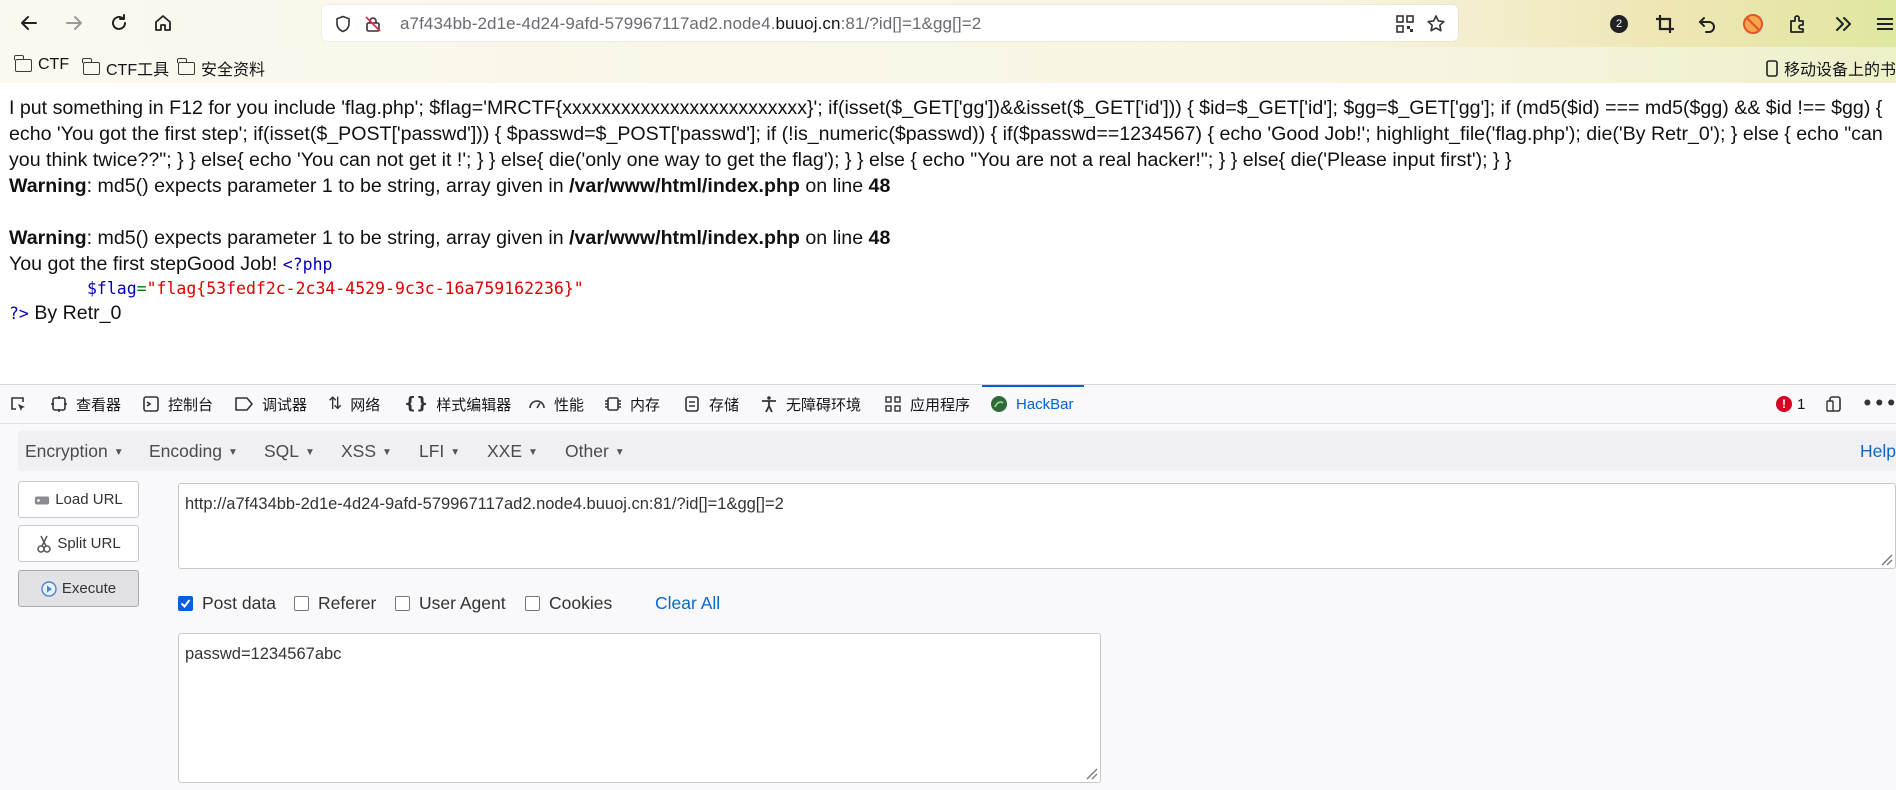  Describe the element at coordinates (581, 603) in the screenshot. I see `option-label: Cookies` at that location.